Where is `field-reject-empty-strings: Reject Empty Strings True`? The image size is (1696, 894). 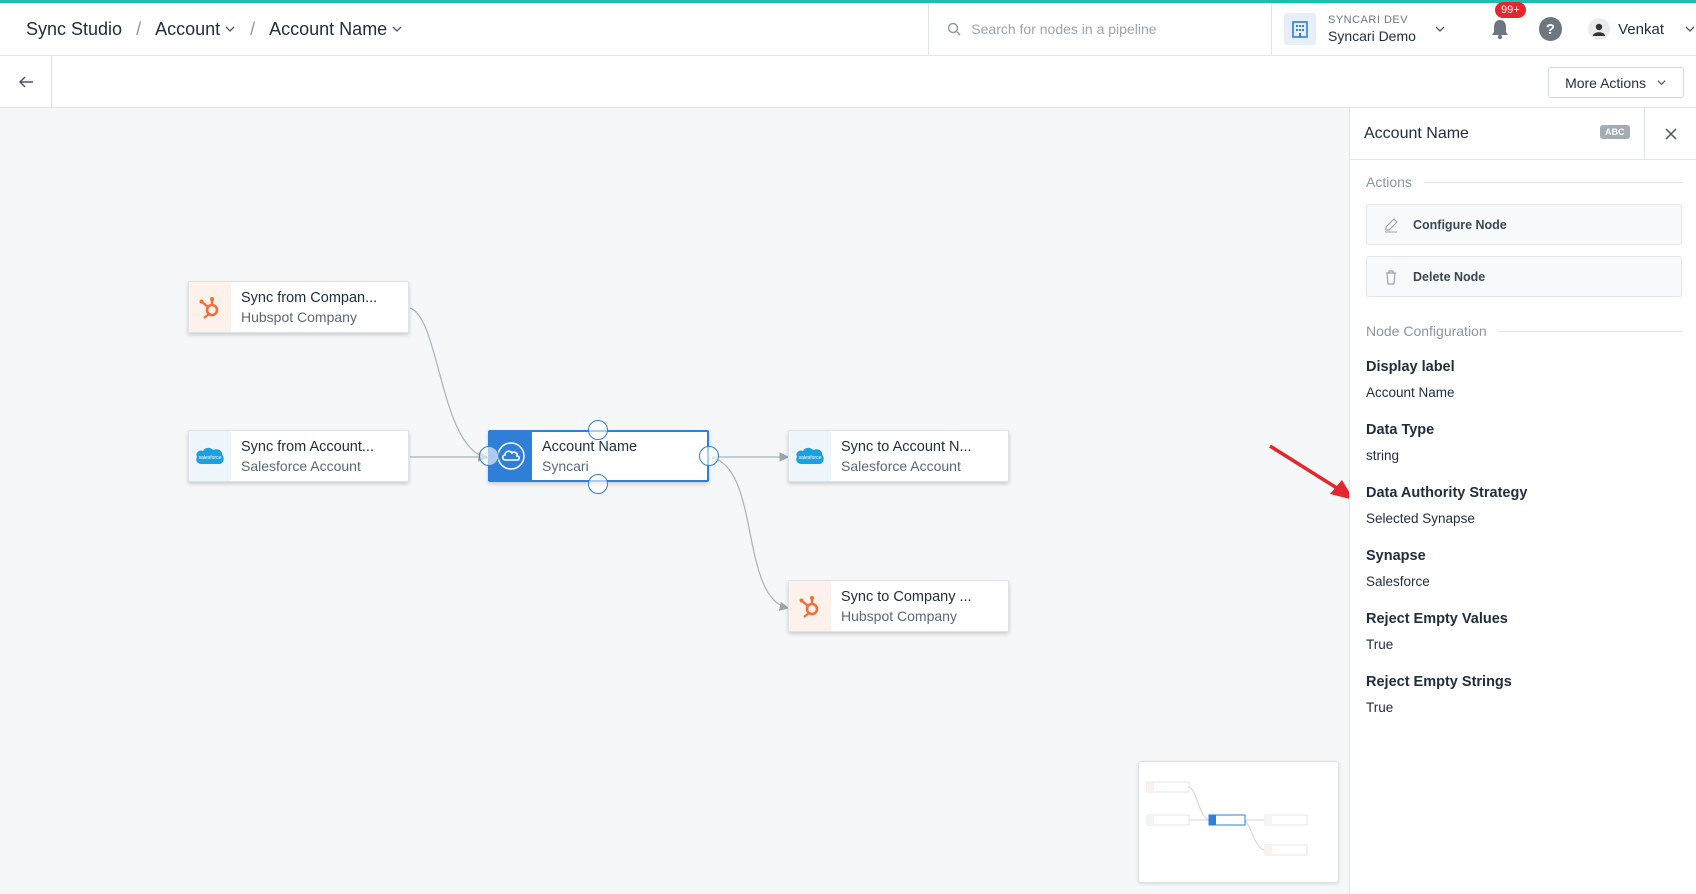
field-reject-empty-strings: Reject Empty Strings True is located at coordinates (1523, 694).